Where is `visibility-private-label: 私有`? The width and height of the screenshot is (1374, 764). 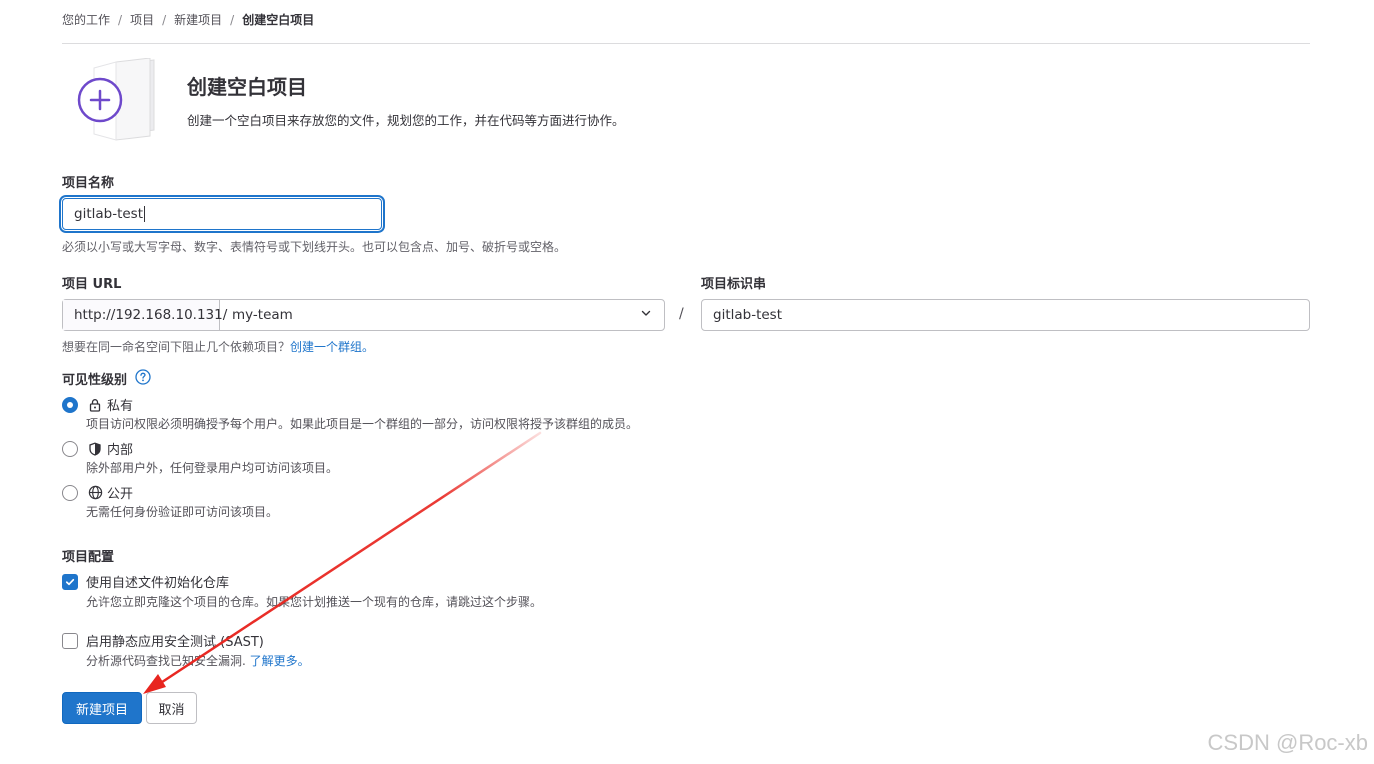 visibility-private-label: 私有 is located at coordinates (120, 406).